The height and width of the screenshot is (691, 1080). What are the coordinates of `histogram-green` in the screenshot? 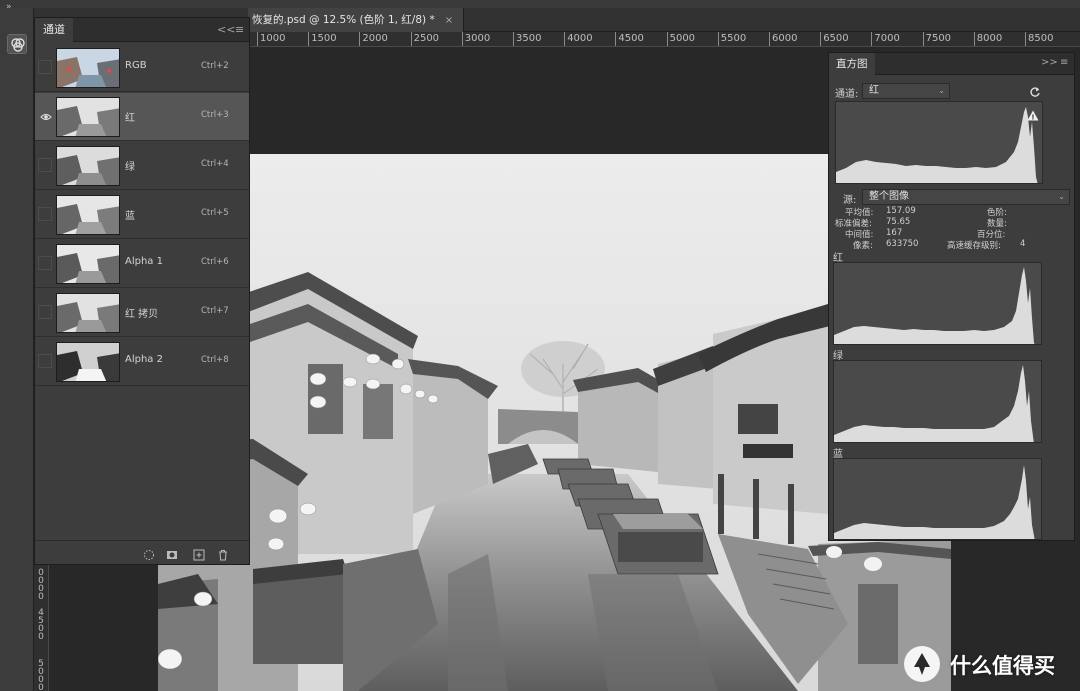 It's located at (937, 401).